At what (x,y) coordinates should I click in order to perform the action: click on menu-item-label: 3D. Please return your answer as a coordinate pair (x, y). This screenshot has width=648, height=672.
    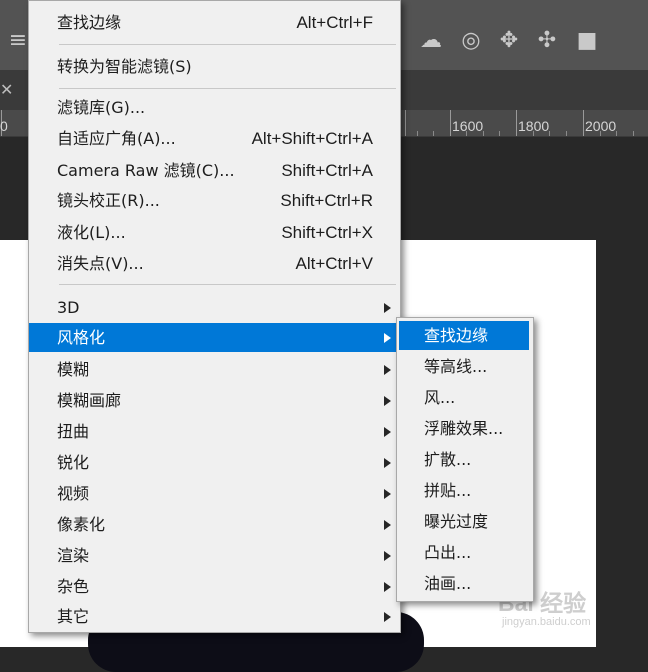
    Looking at the image, I should click on (68, 307).